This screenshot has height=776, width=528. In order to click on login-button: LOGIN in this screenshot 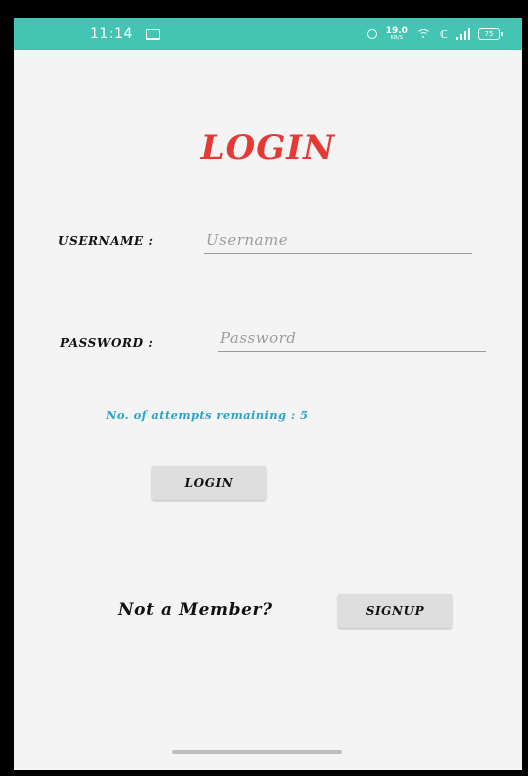, I will do `click(209, 483)`.